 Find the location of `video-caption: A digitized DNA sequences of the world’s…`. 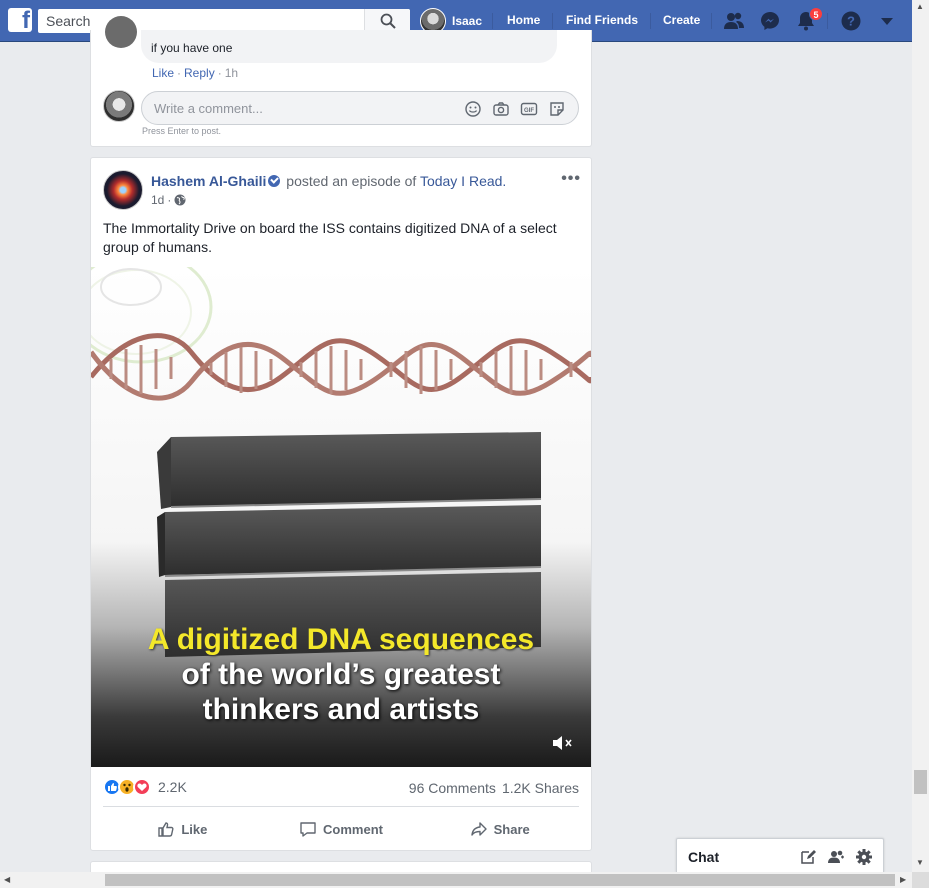

video-caption: A digitized DNA sequences of the world’s… is located at coordinates (341, 674).